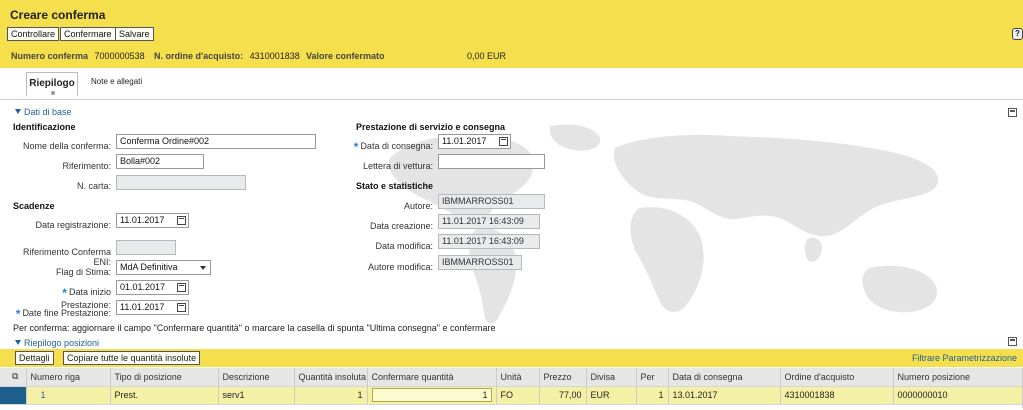 Image resolution: width=1023 pixels, height=410 pixels. Describe the element at coordinates (491, 201) in the screenshot. I see `author-value: IBMMARROSS01` at that location.